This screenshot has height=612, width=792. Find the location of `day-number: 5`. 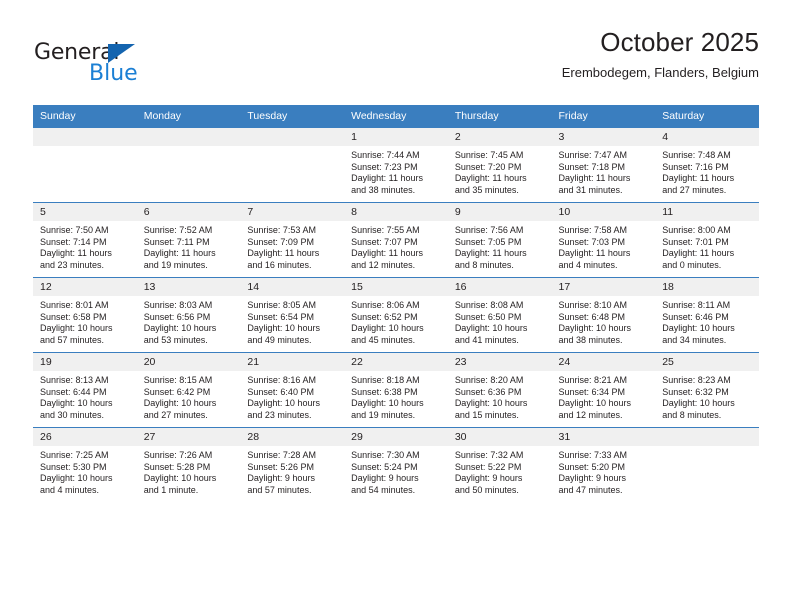

day-number: 5 is located at coordinates (85, 212).